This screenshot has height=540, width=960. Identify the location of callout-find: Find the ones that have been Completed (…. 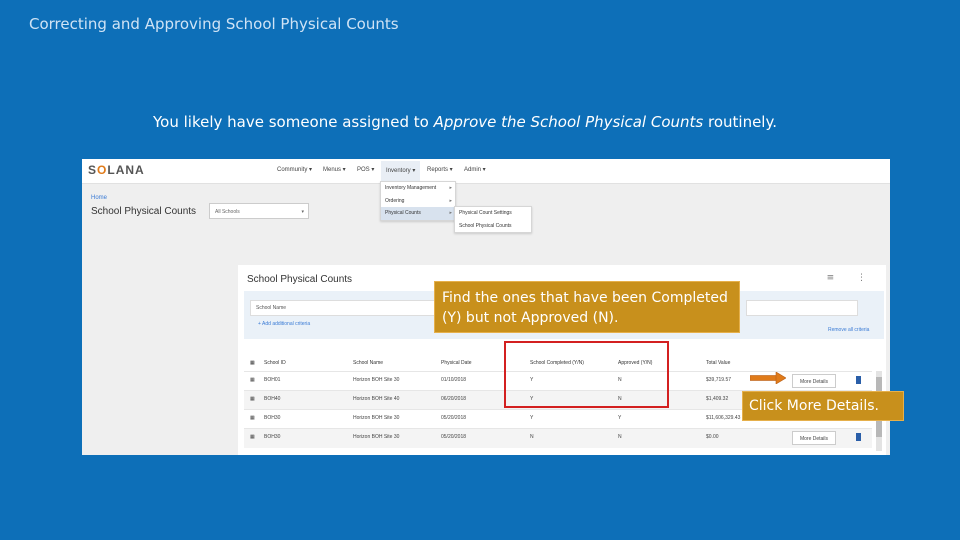
(587, 307).